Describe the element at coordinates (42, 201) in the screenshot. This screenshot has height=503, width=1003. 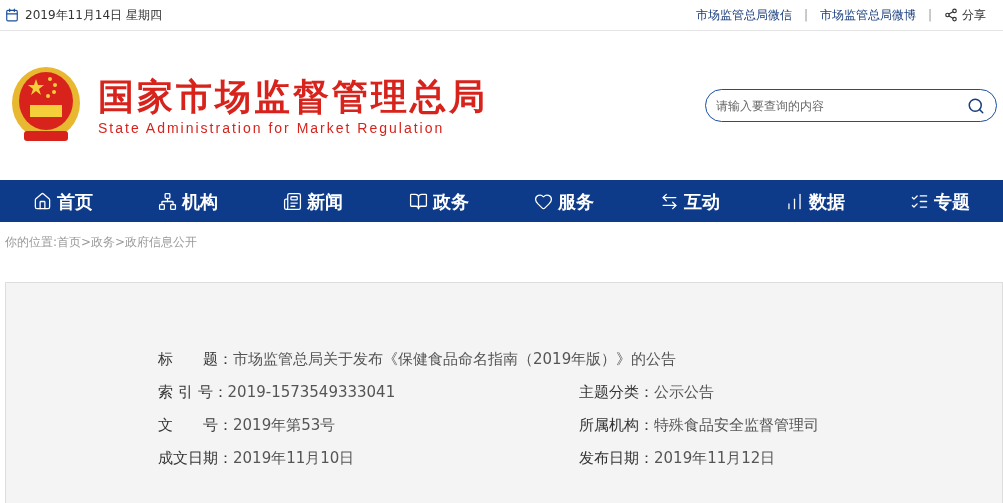
I see `home-icon` at that location.